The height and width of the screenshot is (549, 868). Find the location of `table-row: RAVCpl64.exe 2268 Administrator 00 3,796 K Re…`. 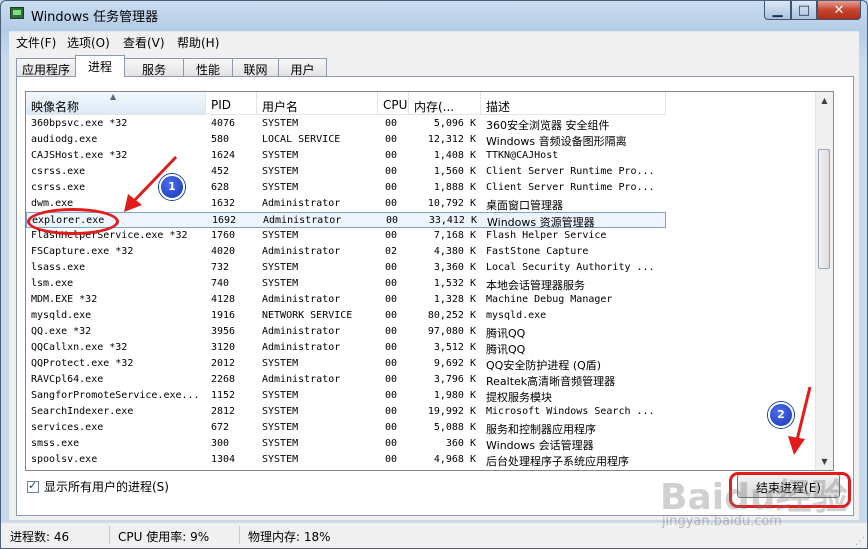

table-row: RAVCpl64.exe 2268 Administrator 00 3,796 K Re… is located at coordinates (346, 380).